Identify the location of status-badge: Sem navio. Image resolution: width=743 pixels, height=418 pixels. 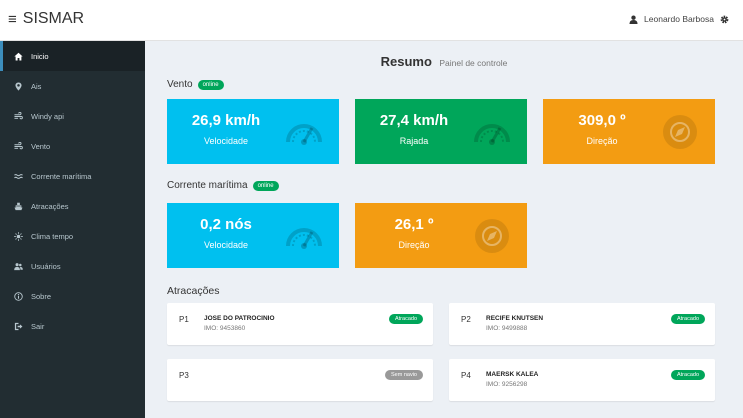
(404, 375).